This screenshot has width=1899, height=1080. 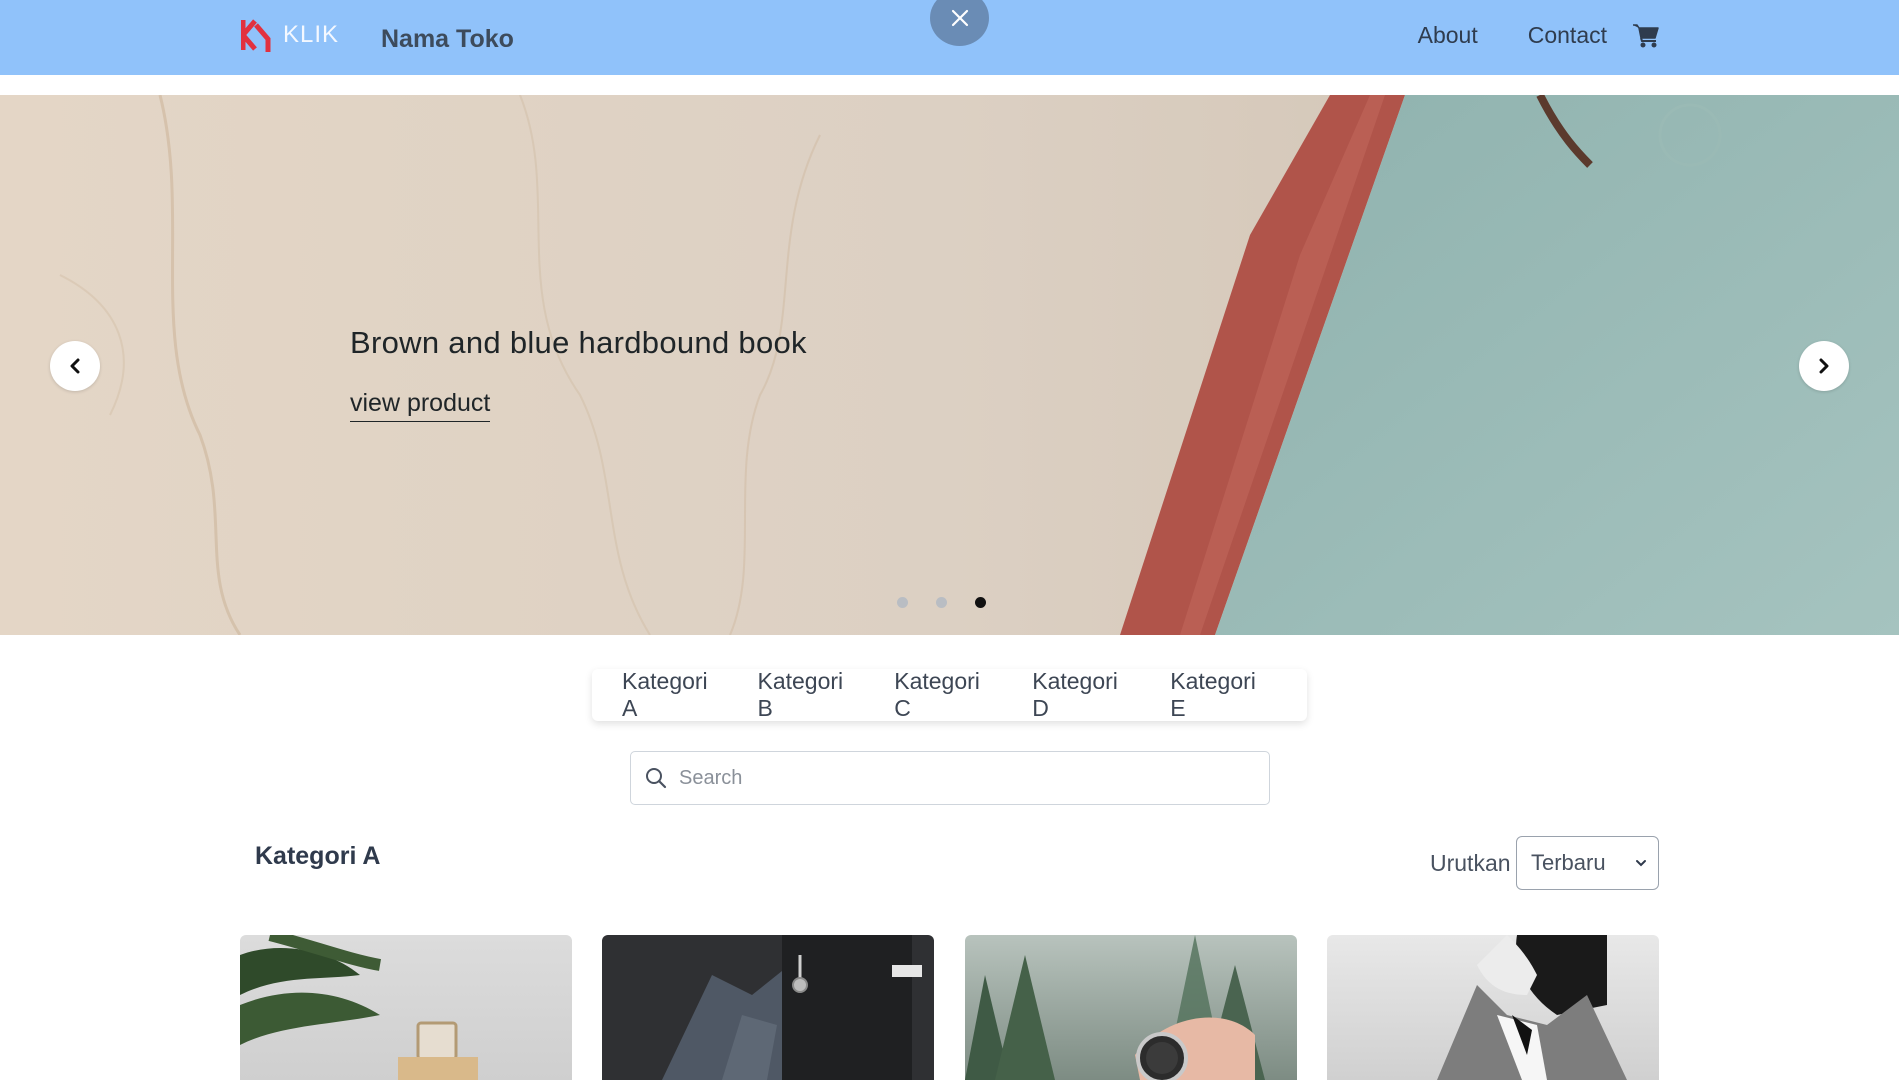 What do you see at coordinates (959, 18) in the screenshot?
I see `close-icon` at bounding box center [959, 18].